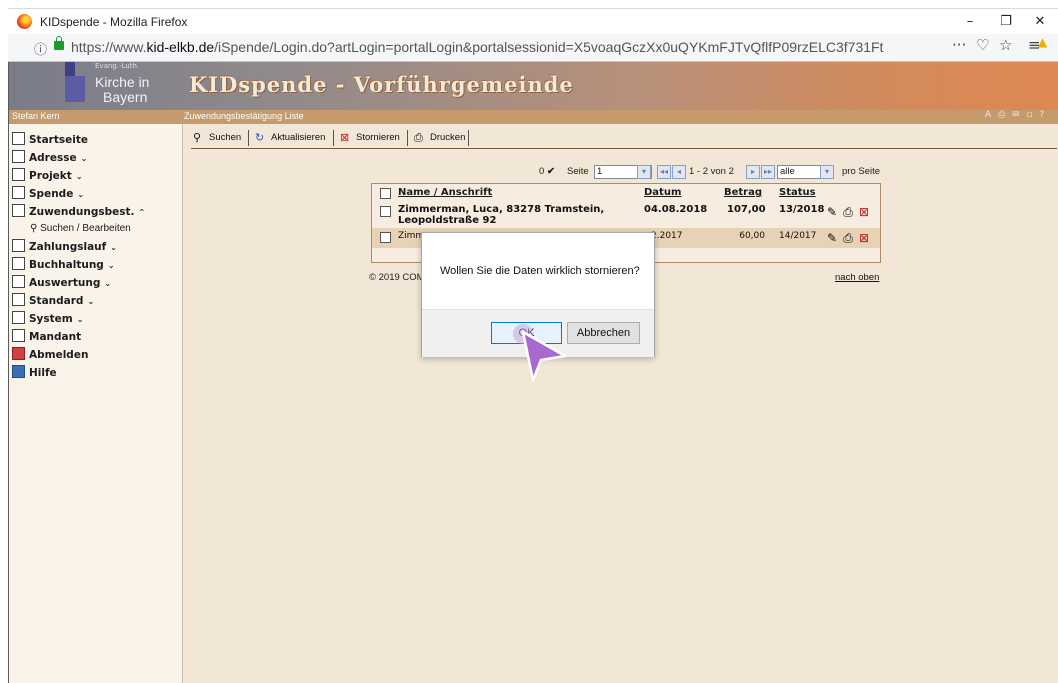 Image resolution: width=1058 pixels, height=683 pixels. Describe the element at coordinates (51, 319) in the screenshot. I see `sidebar-item-label: System` at that location.